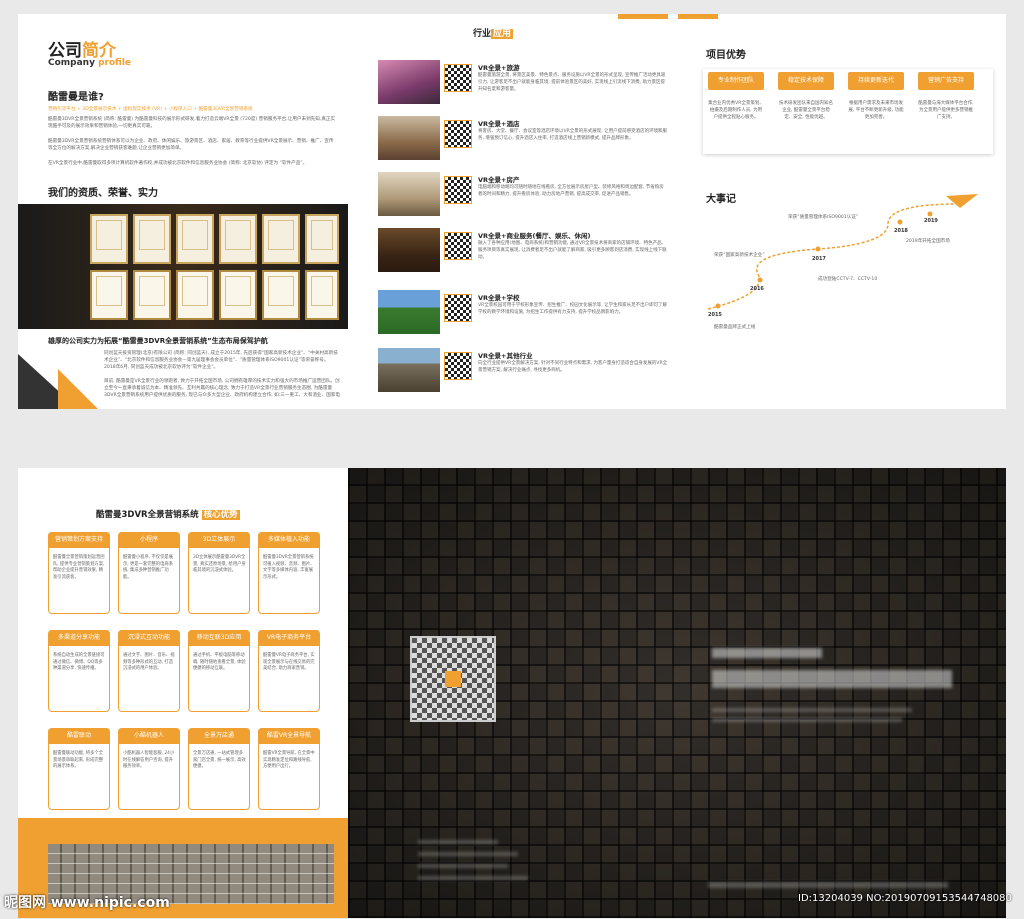 This screenshot has width=1024, height=919. Describe the element at coordinates (76, 97) in the screenshot. I see `who-heading: 酷雷曼是谁?` at that location.